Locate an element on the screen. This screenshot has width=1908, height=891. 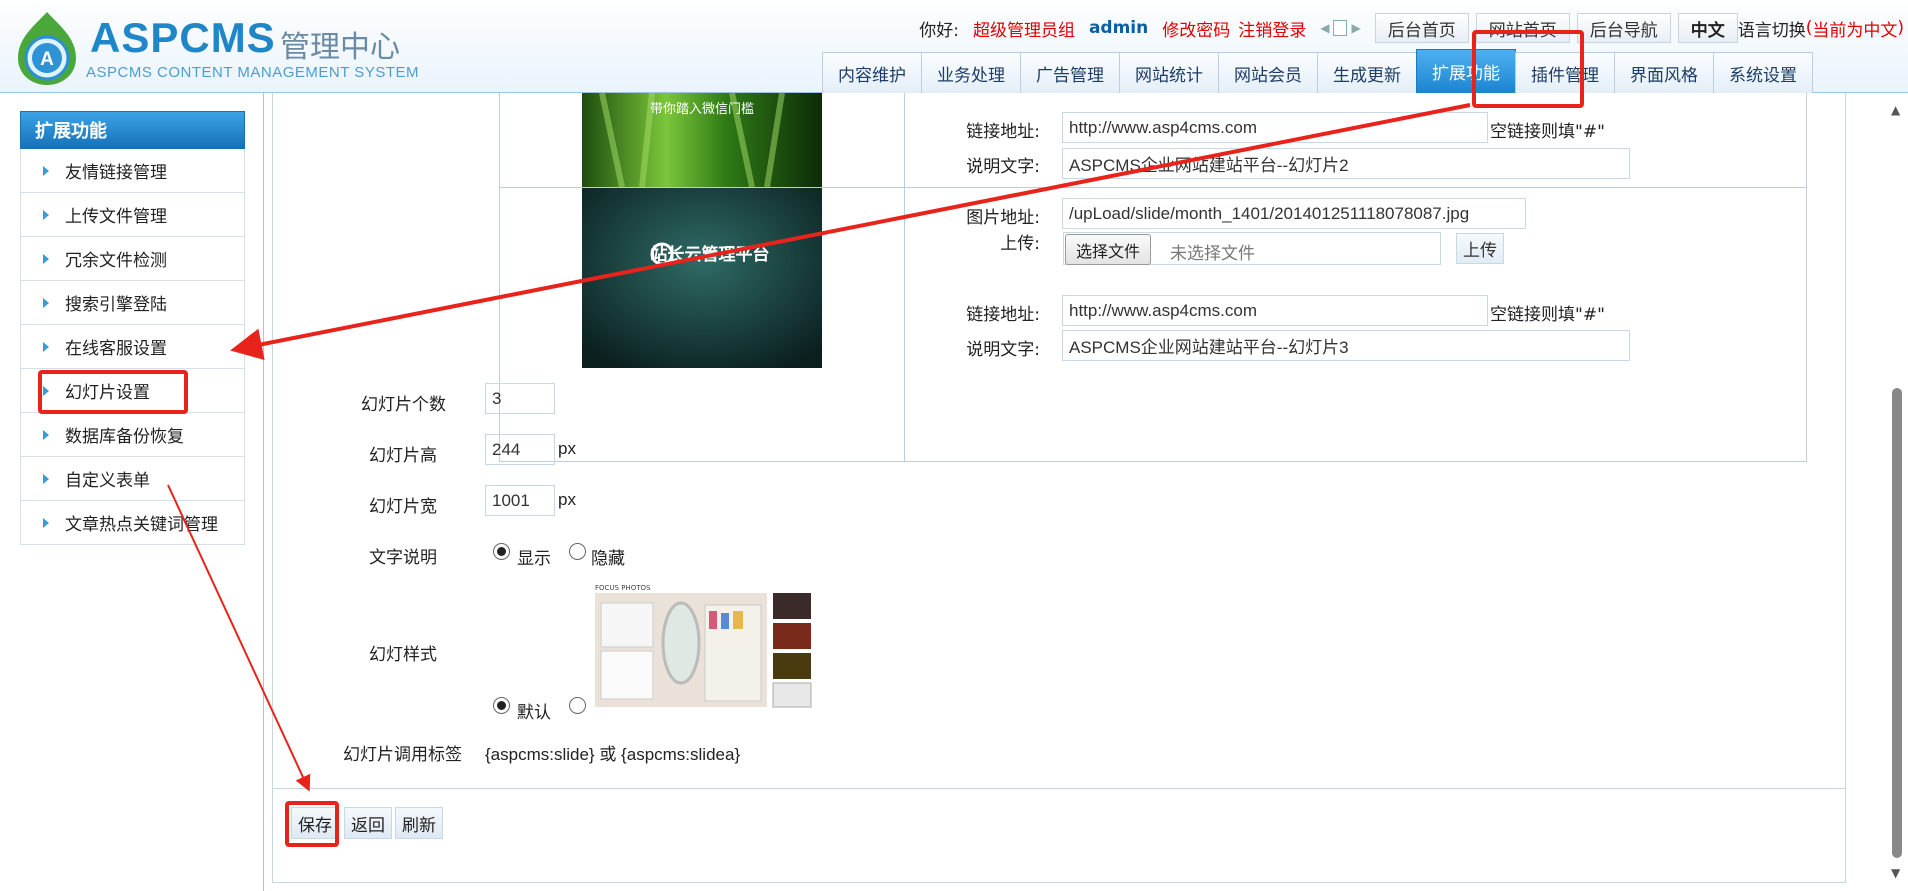
style-focus-radio is located at coordinates (577, 705).